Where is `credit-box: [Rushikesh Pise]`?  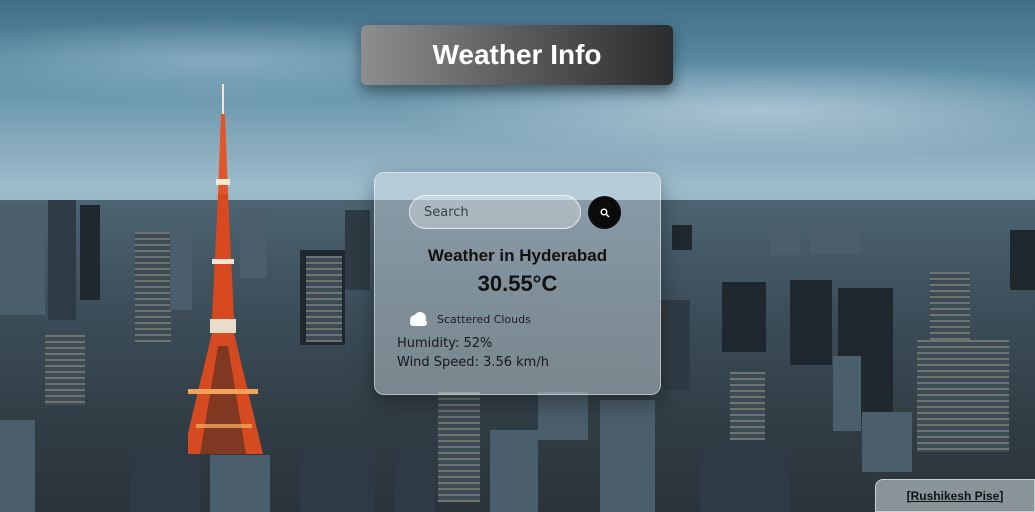
credit-box: [Rushikesh Pise] is located at coordinates (955, 495).